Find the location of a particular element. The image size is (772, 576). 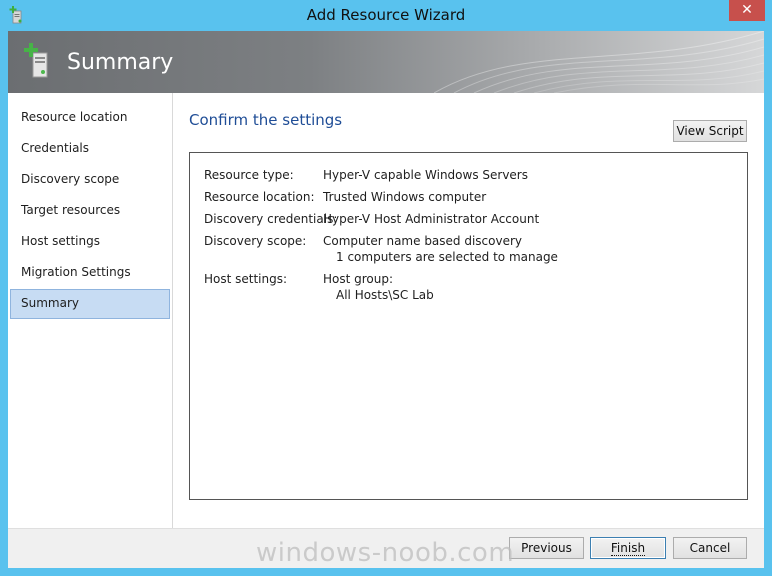

sidebar-item-credentials: Credentials is located at coordinates (90, 148).